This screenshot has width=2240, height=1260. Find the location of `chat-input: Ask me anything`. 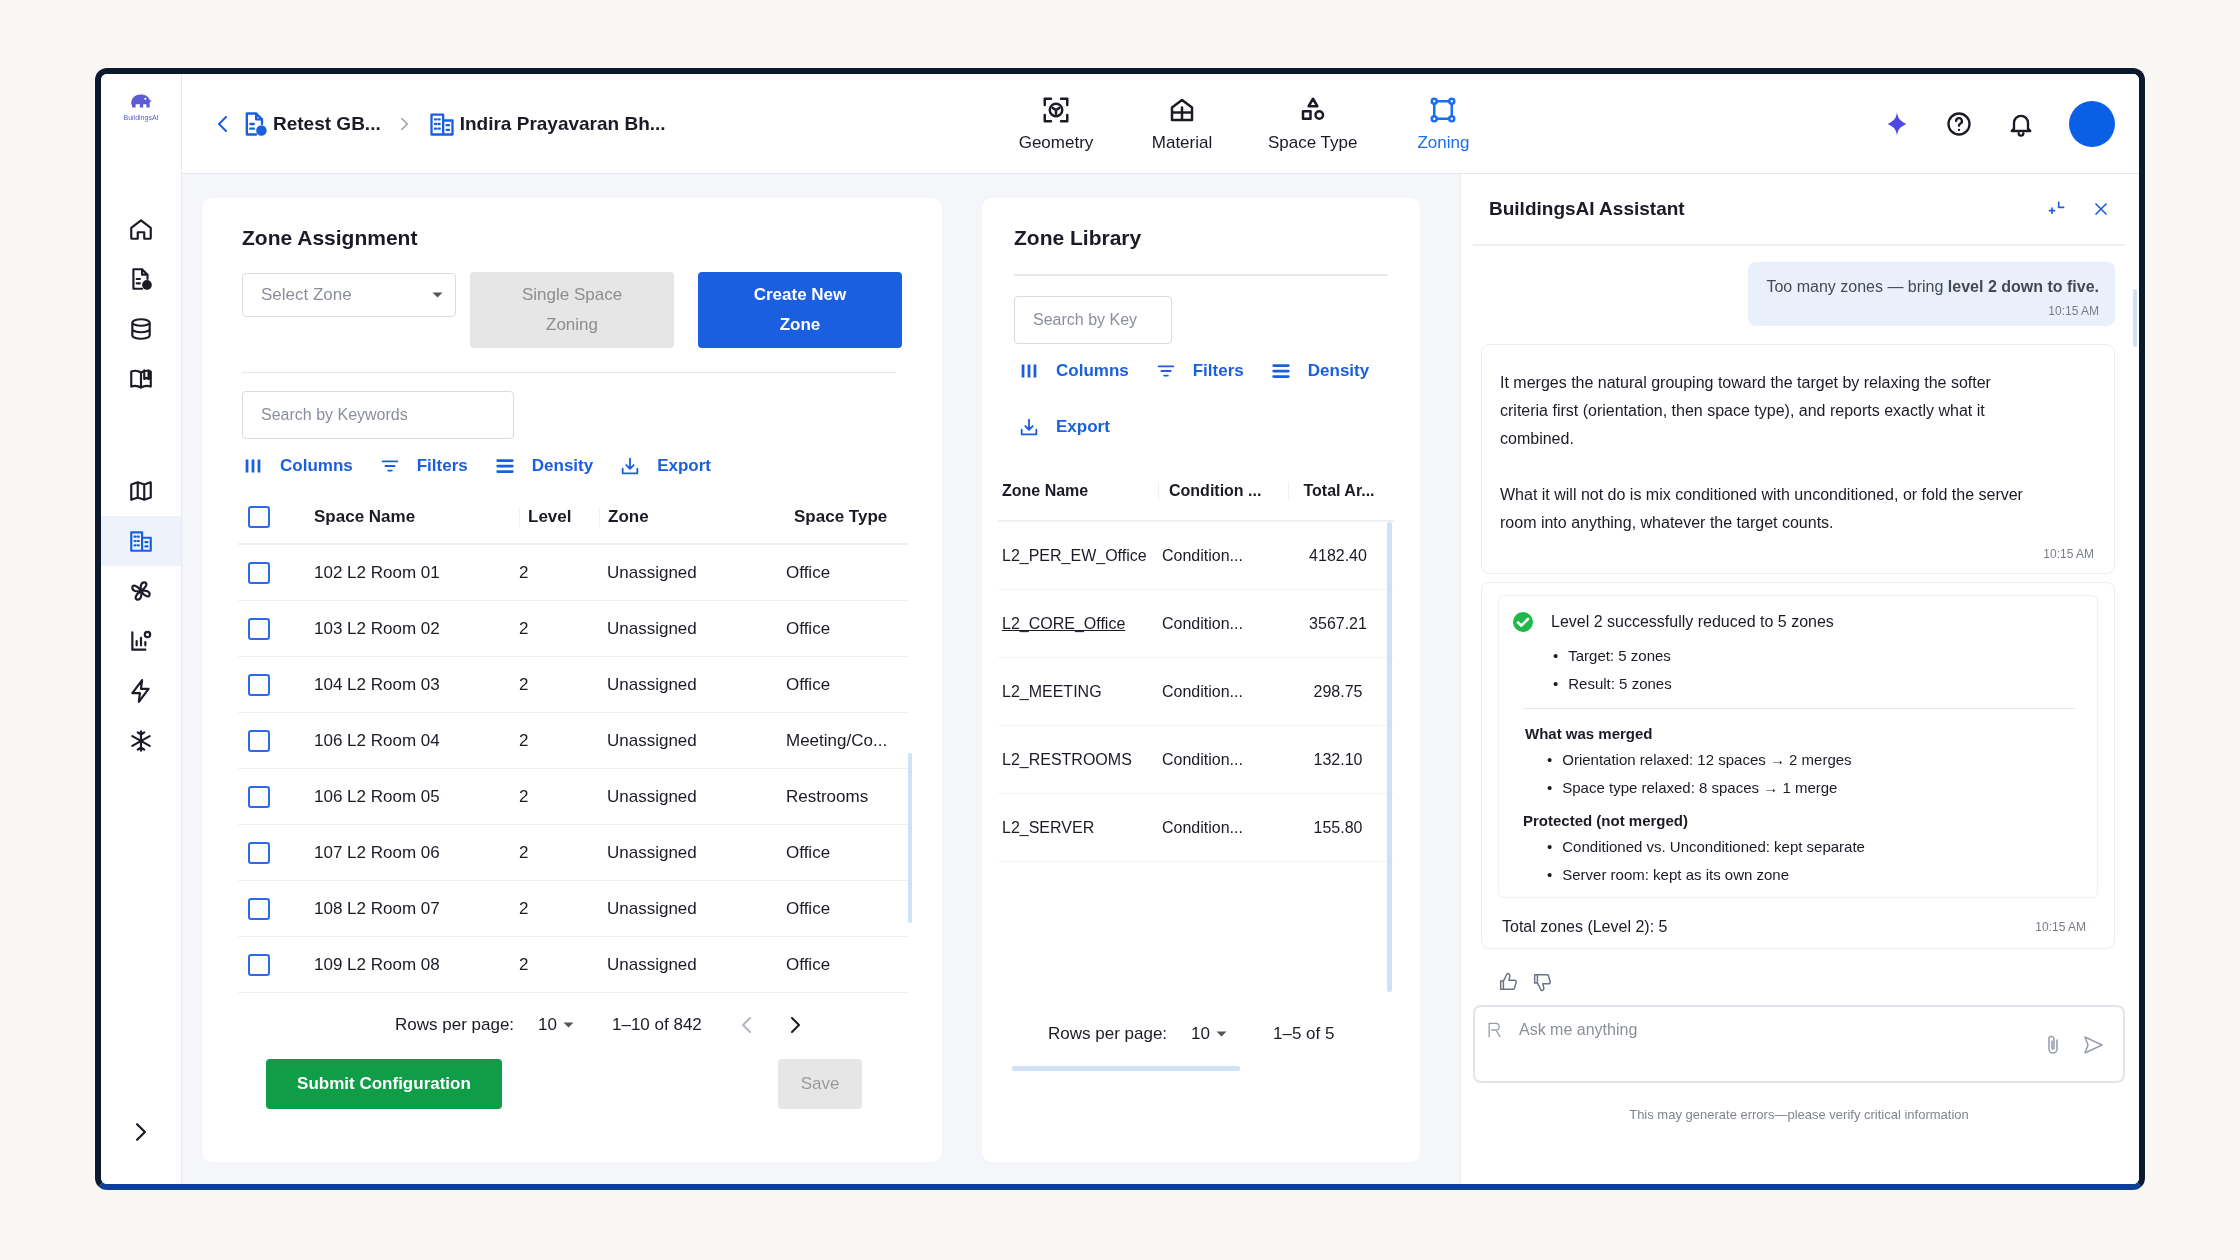

chat-input: Ask me anything is located at coordinates (1799, 1044).